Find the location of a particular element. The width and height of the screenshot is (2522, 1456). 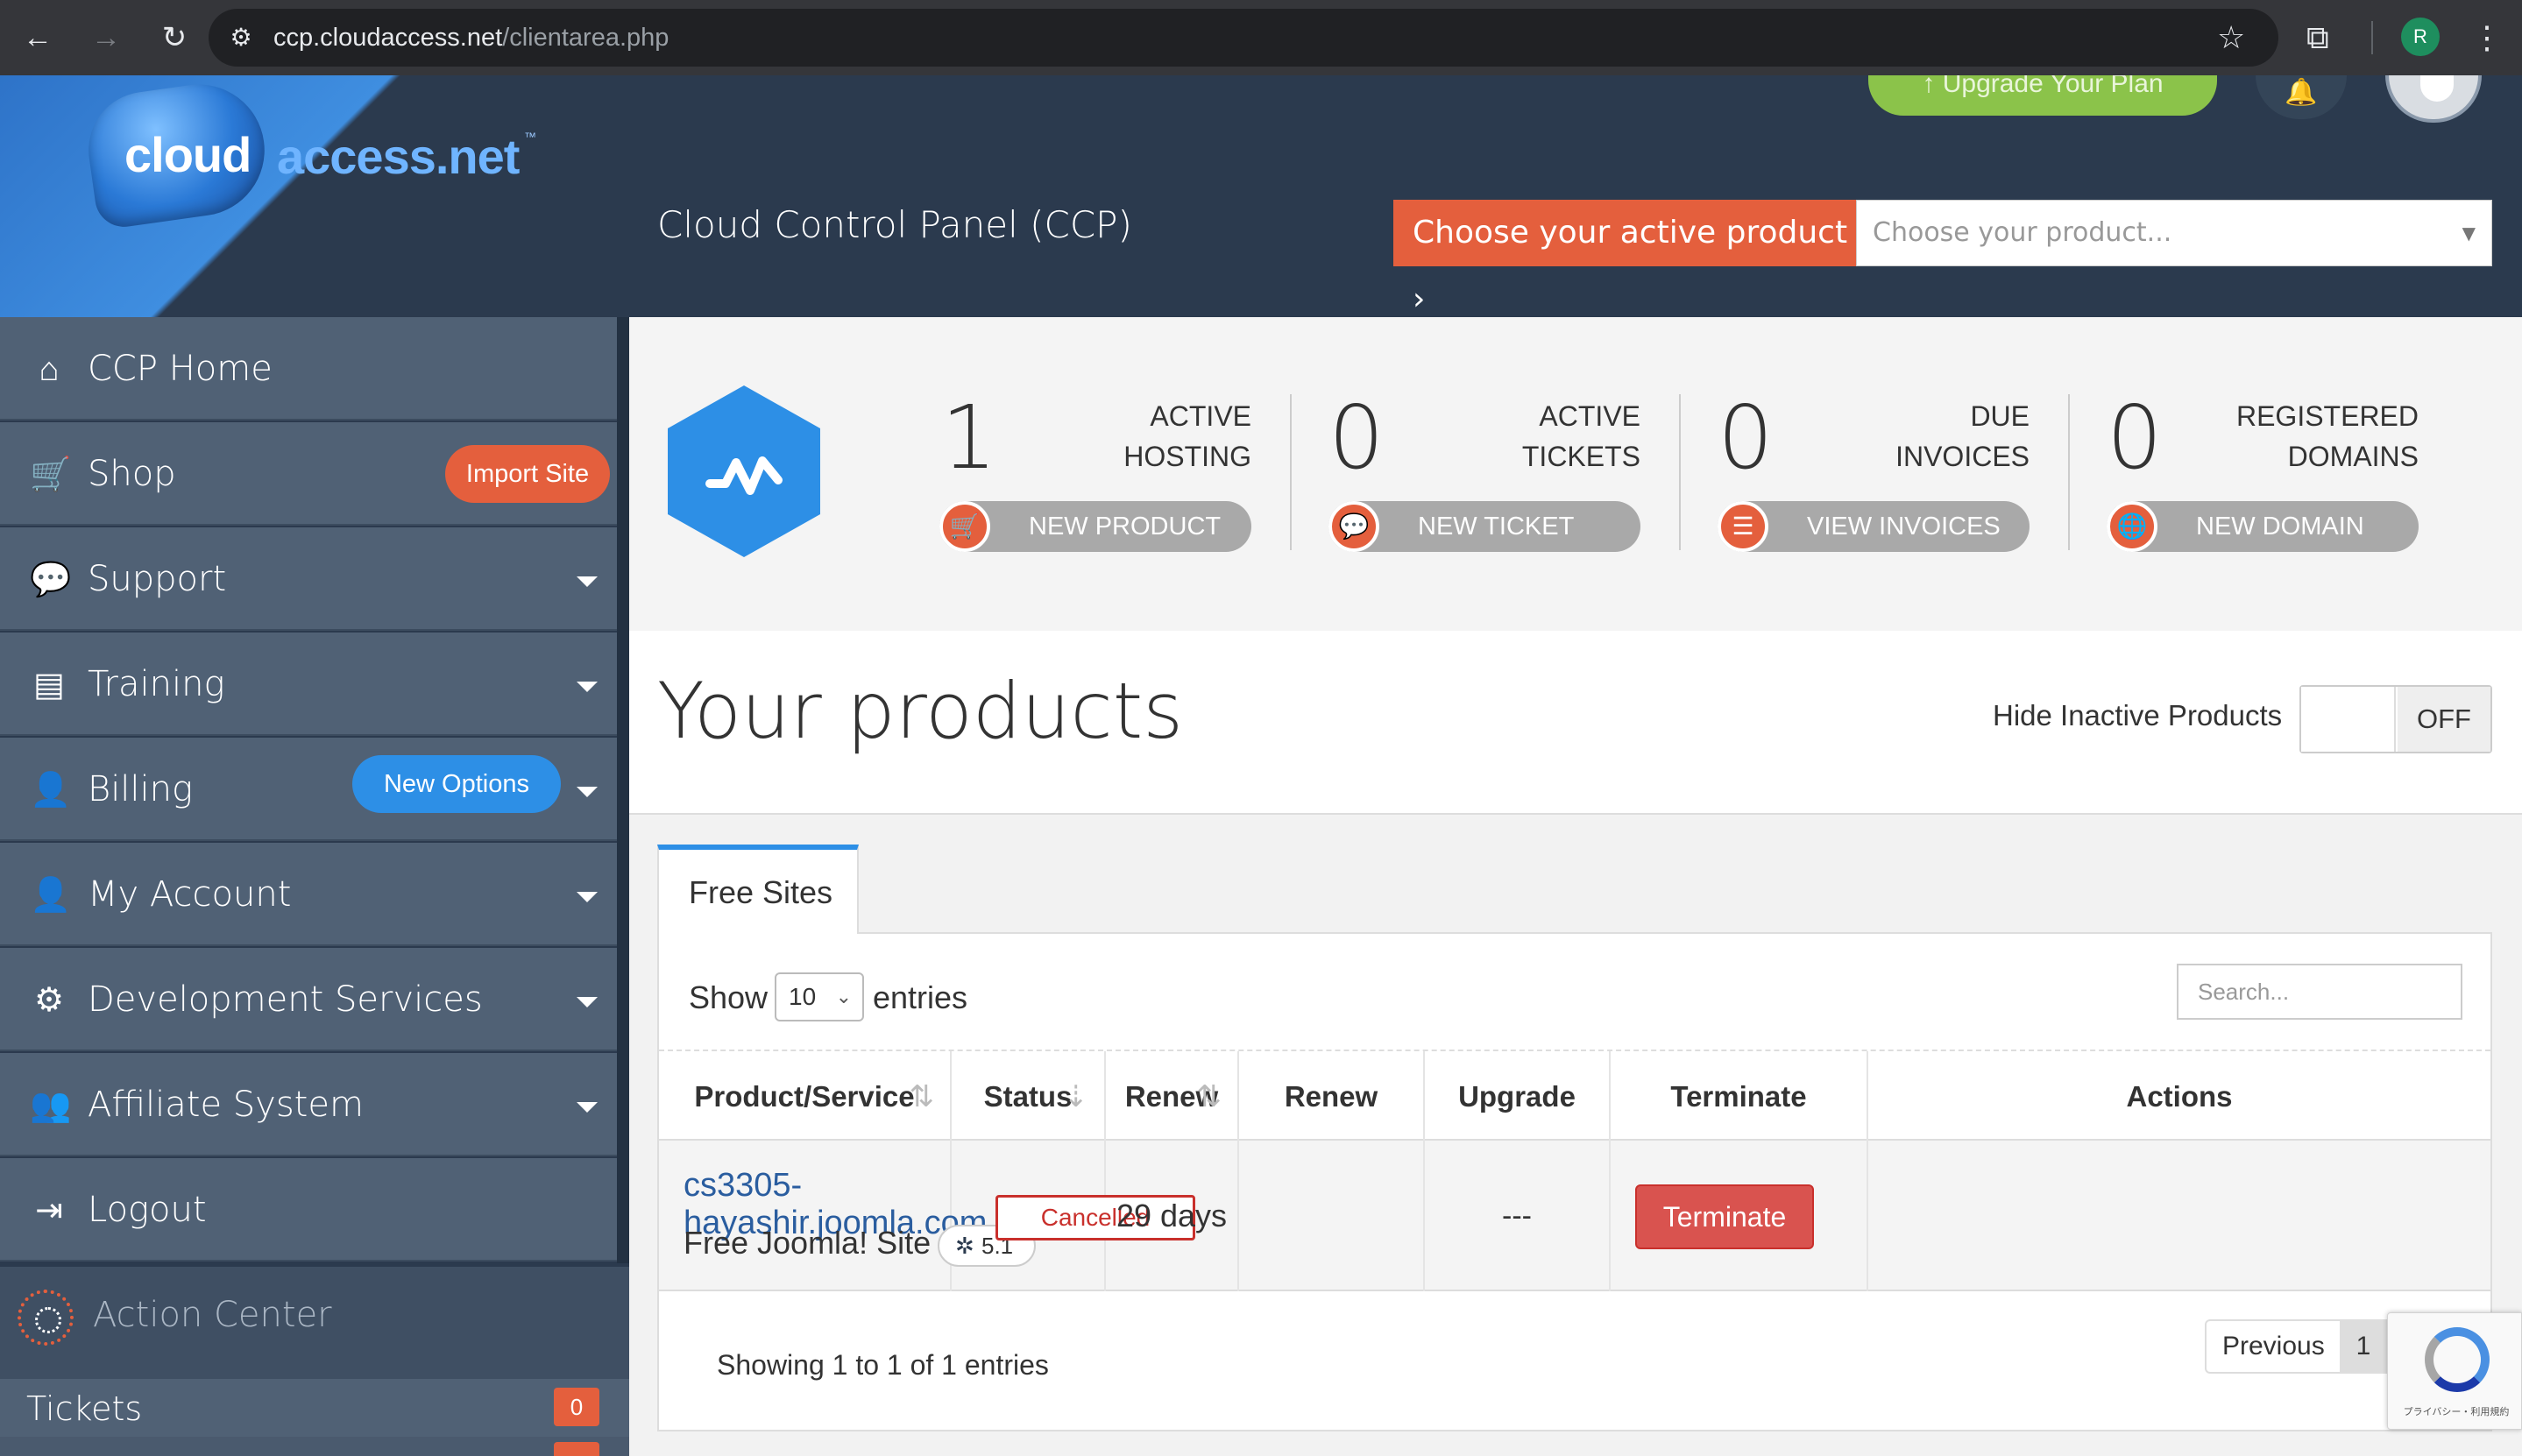

action-center-label: Action Center is located at coordinates (212, 1315).